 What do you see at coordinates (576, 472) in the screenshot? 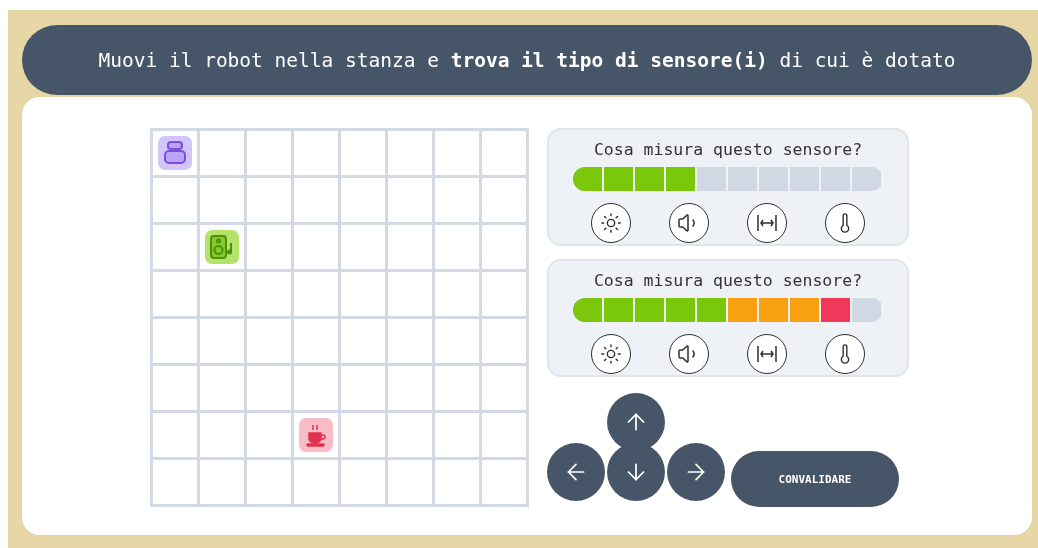
I see `left-arrow-button` at bounding box center [576, 472].